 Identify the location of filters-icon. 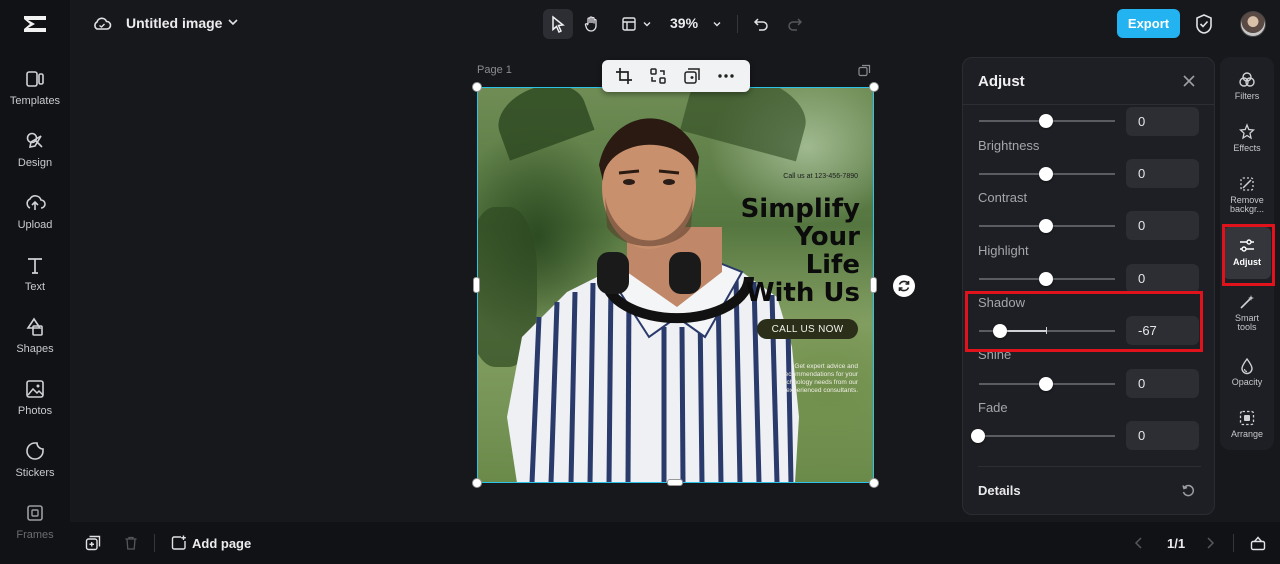
(1247, 79).